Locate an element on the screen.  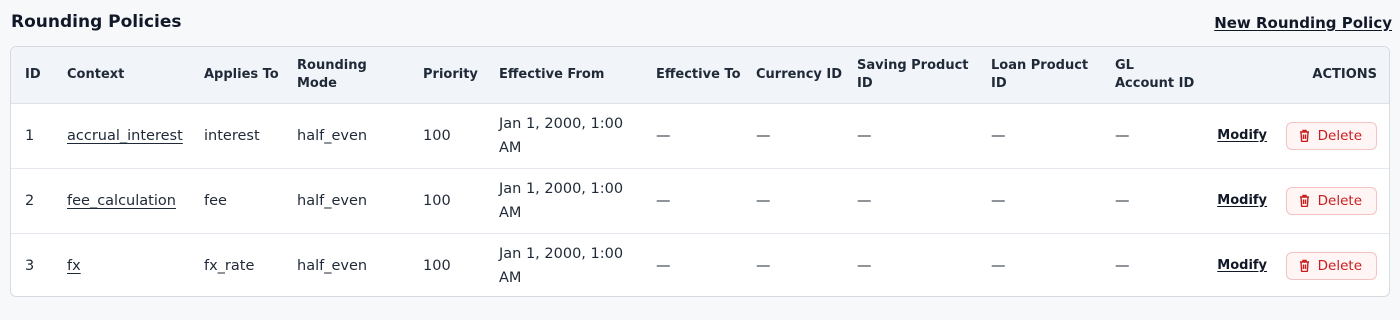
header-context: Context is located at coordinates (121, 75).